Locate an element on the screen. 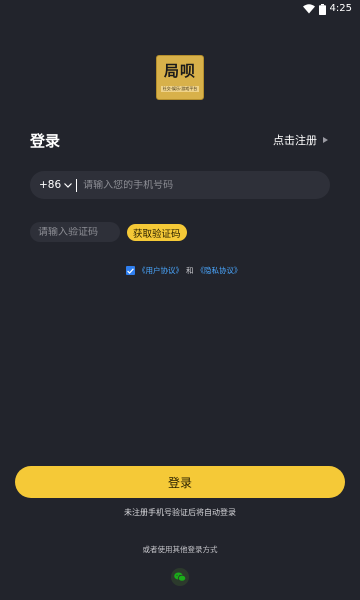 Image resolution: width=360 pixels, height=600 pixels. privacy-agreement-link: 《隐私协议》 is located at coordinates (219, 270).